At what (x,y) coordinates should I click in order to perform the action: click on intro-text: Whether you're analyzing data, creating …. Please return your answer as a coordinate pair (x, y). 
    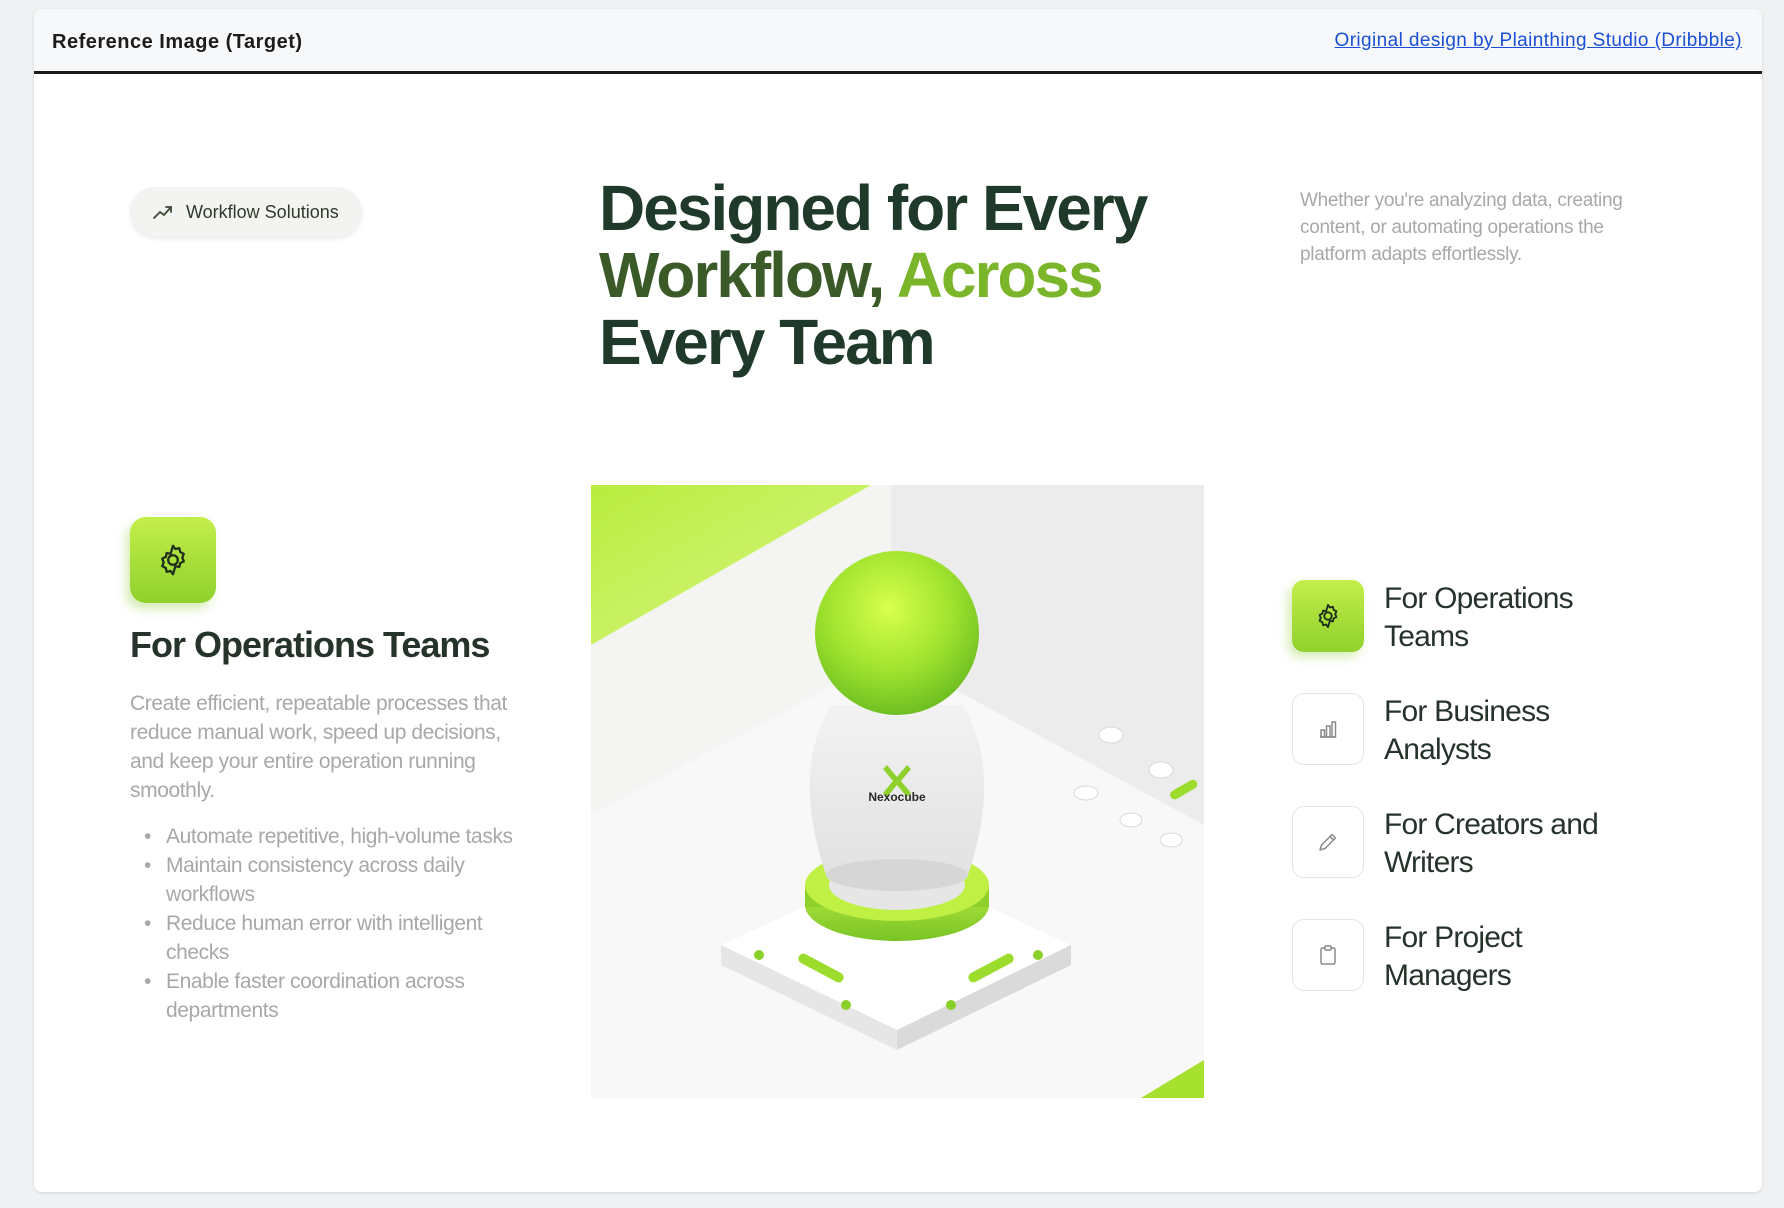
    Looking at the image, I should click on (1461, 227).